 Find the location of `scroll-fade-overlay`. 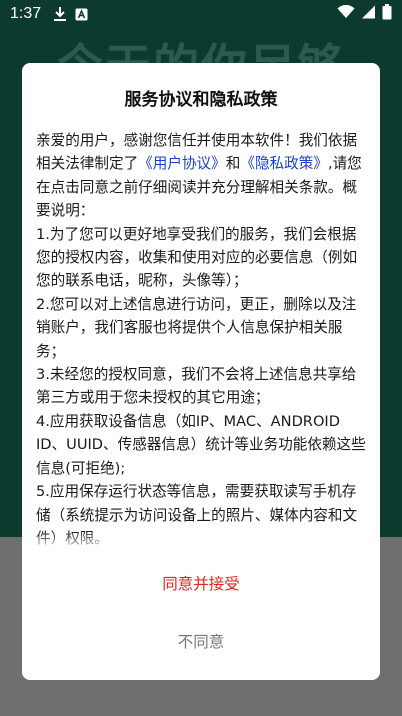

scroll-fade-overlay is located at coordinates (201, 546).